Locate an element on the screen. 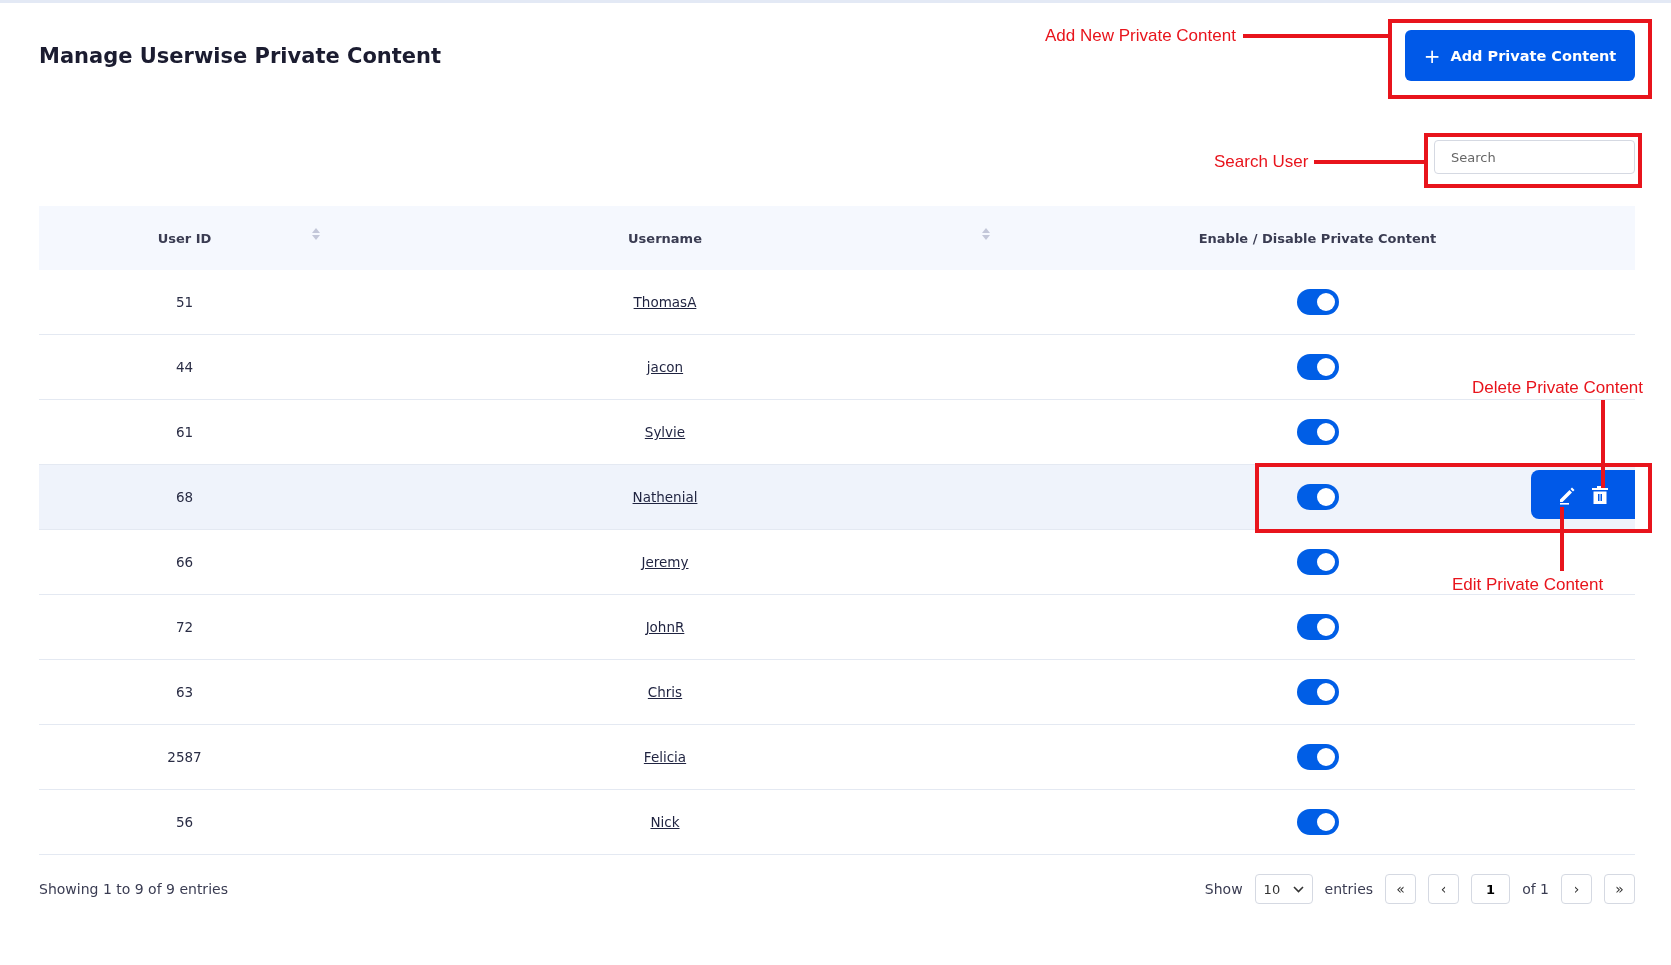 The image size is (1671, 965). user-id-cell: 44 is located at coordinates (184, 367).